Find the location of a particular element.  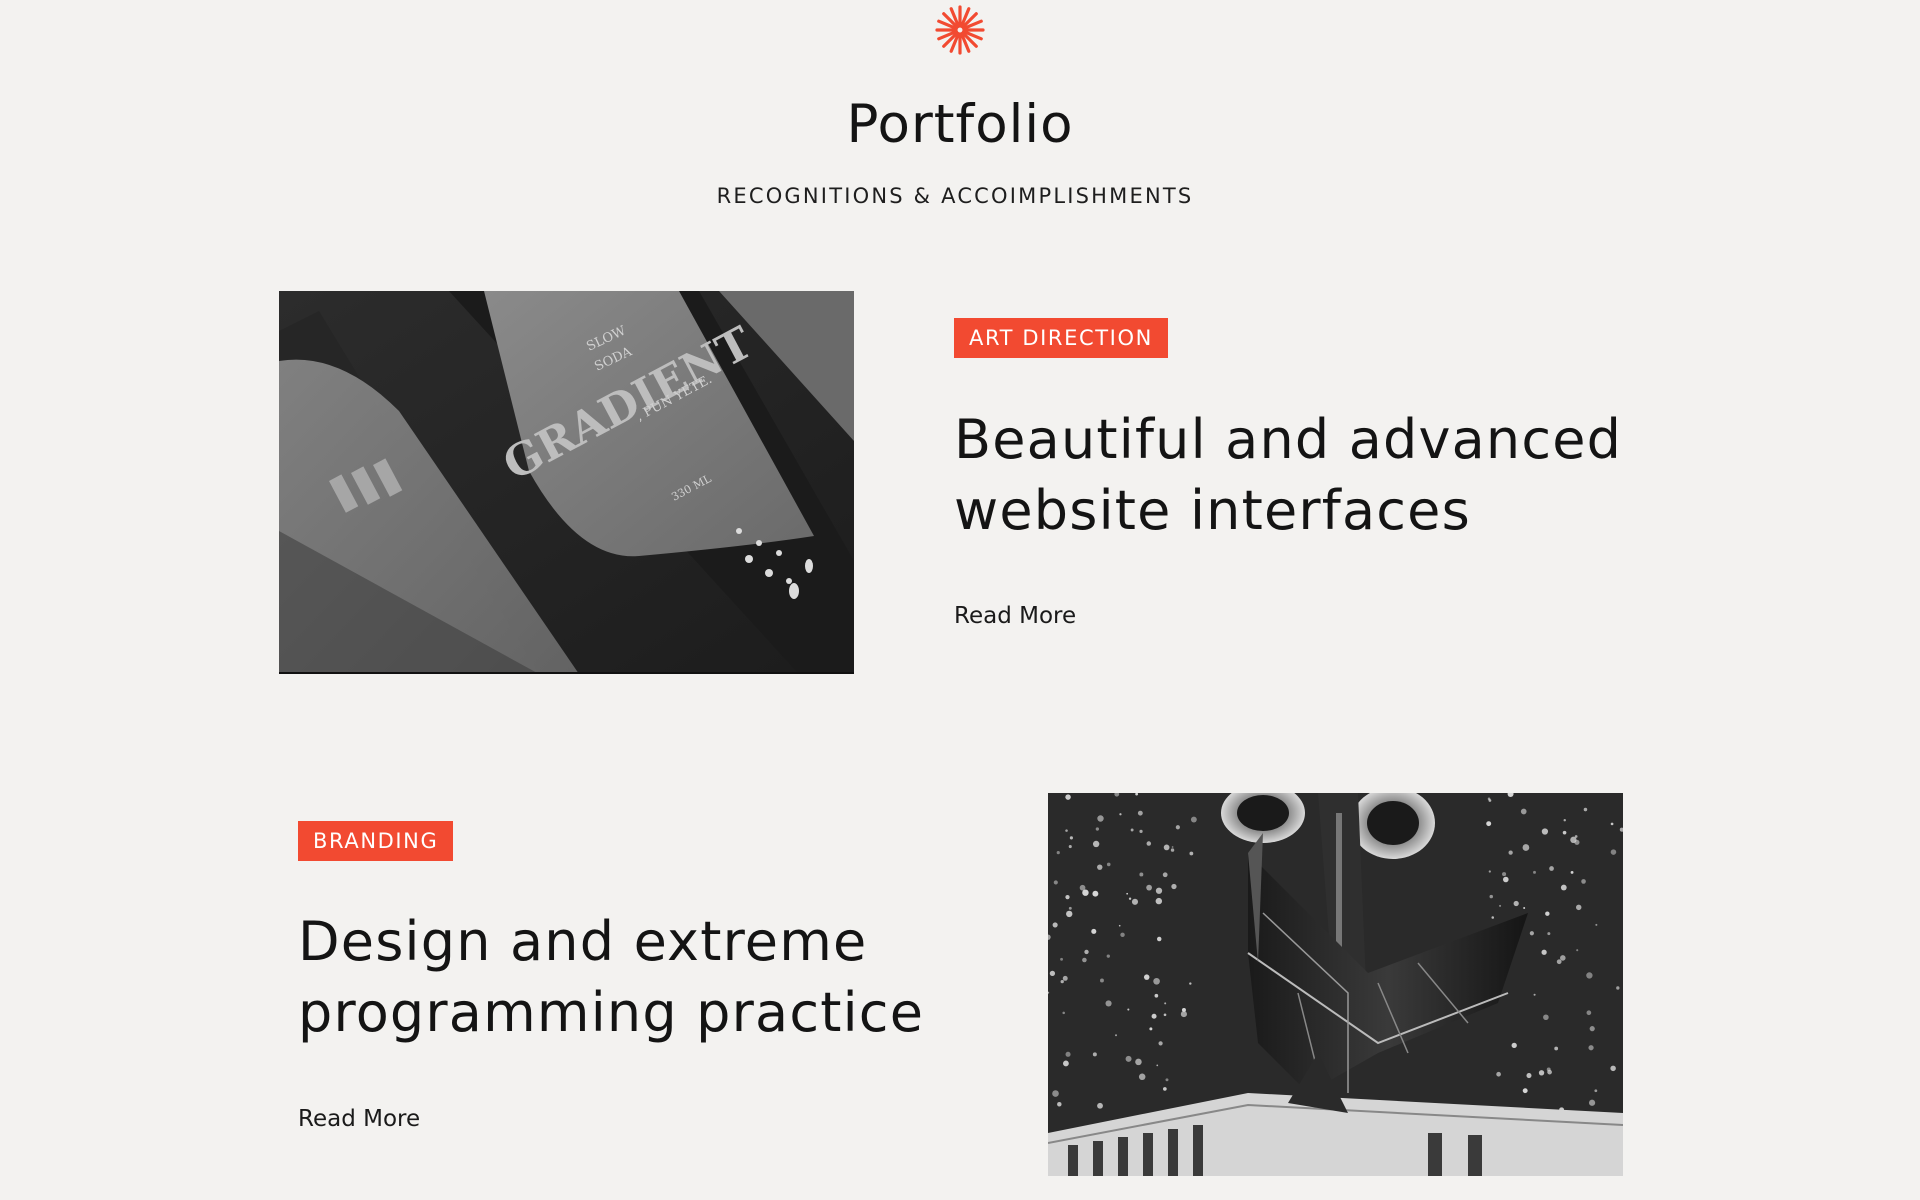

category-tag: ART DIRECTION is located at coordinates (1061, 338).